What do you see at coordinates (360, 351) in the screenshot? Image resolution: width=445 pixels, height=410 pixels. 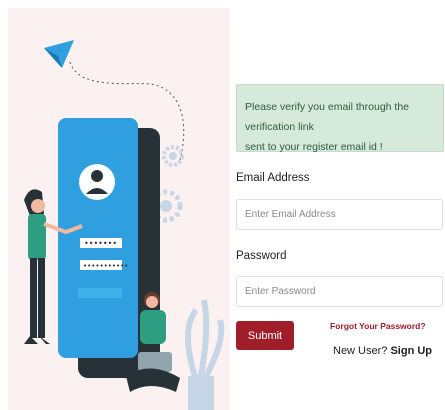 I see `new-user-text: New User?` at bounding box center [360, 351].